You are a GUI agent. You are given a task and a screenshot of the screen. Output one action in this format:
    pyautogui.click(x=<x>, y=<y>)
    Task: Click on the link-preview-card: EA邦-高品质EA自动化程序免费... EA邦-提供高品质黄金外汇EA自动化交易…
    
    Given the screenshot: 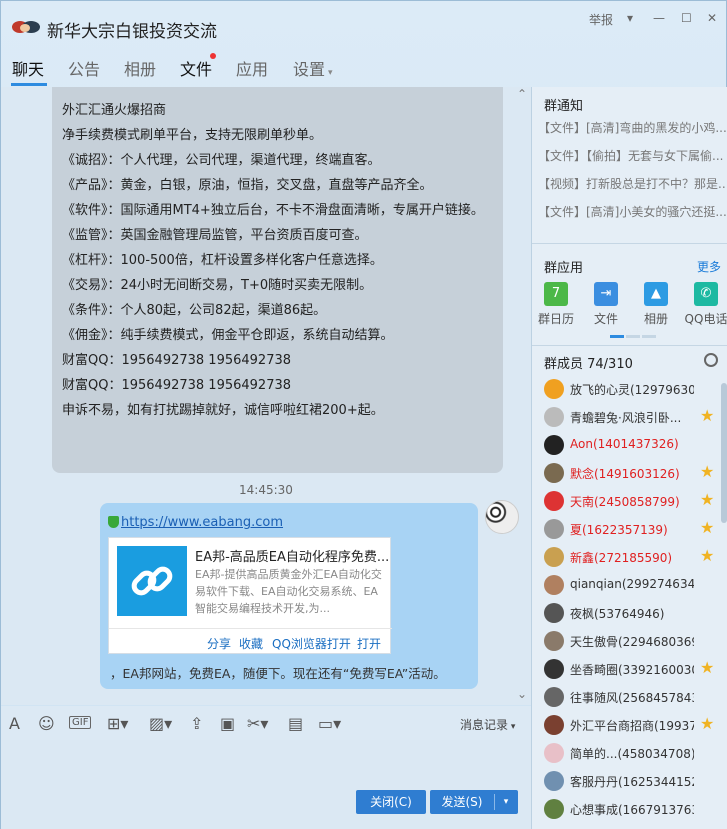 What is the action you would take?
    pyautogui.click(x=250, y=595)
    